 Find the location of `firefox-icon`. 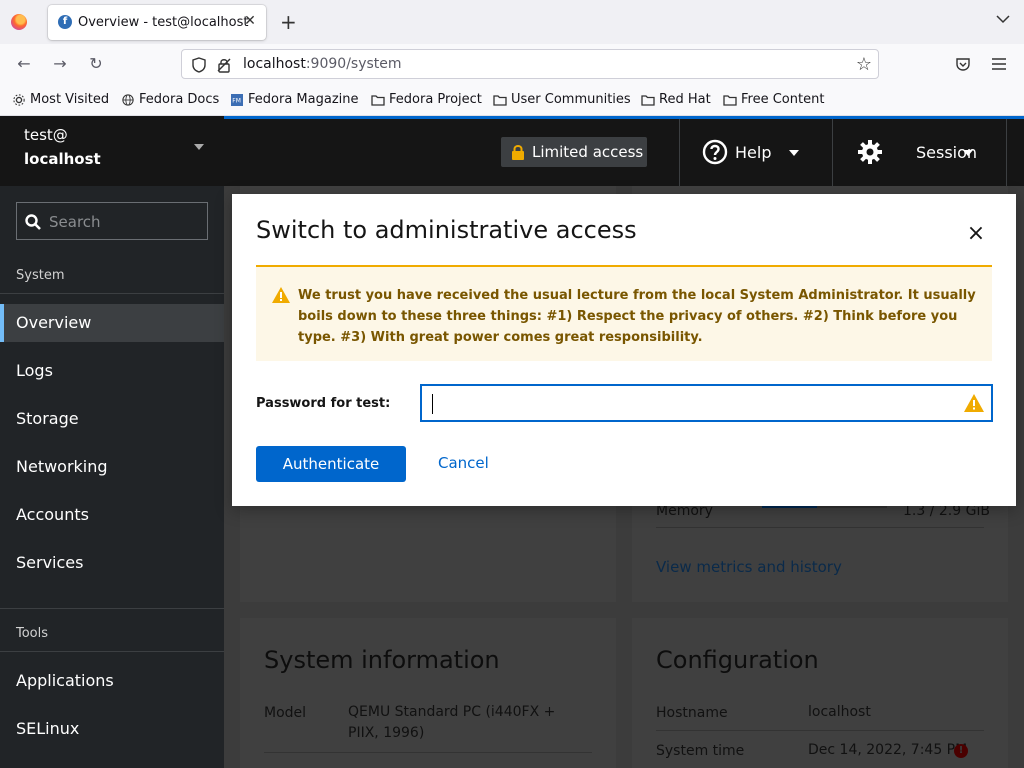

firefox-icon is located at coordinates (19, 22).